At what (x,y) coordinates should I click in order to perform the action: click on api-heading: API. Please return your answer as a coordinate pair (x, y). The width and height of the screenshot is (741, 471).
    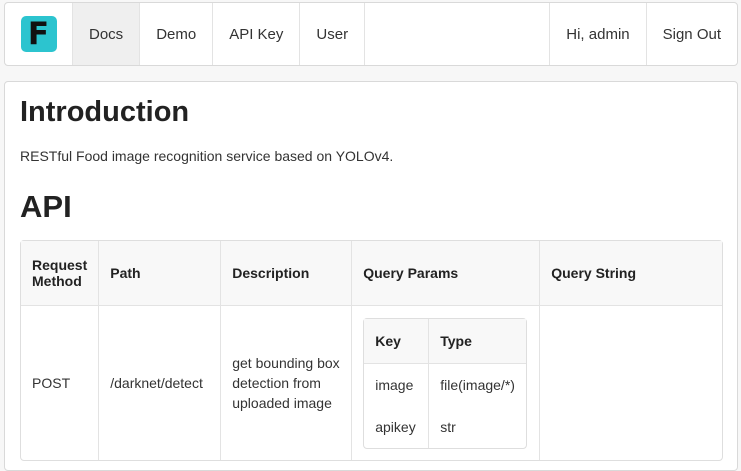
    Looking at the image, I should click on (46, 206).